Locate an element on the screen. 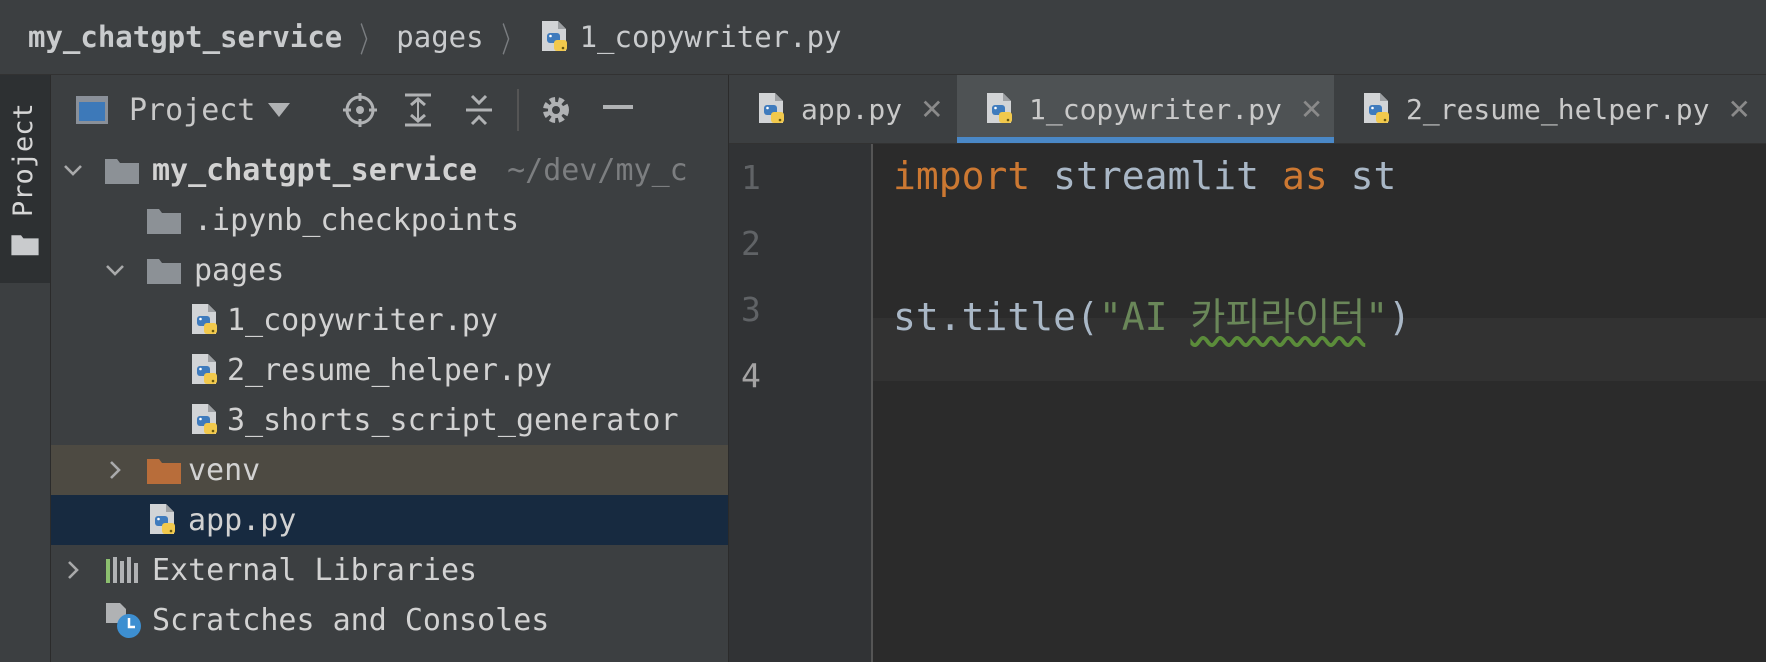 This screenshot has height=662, width=1766. tree-item-label: .ipynb_checkpoints is located at coordinates (357, 220).